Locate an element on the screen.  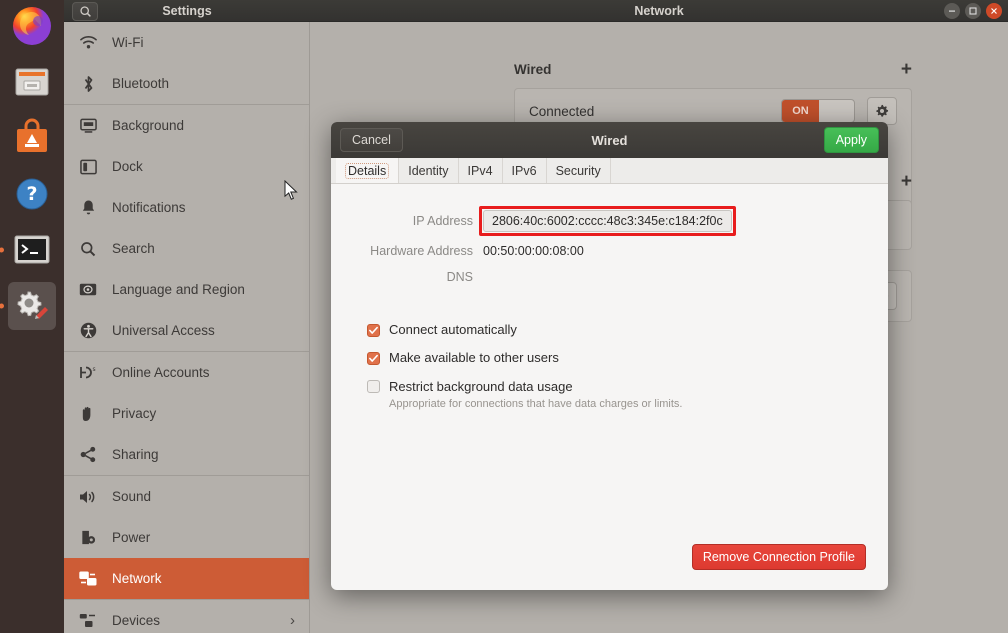
sidebar-item-label: Privacy is located at coordinates (134, 413).